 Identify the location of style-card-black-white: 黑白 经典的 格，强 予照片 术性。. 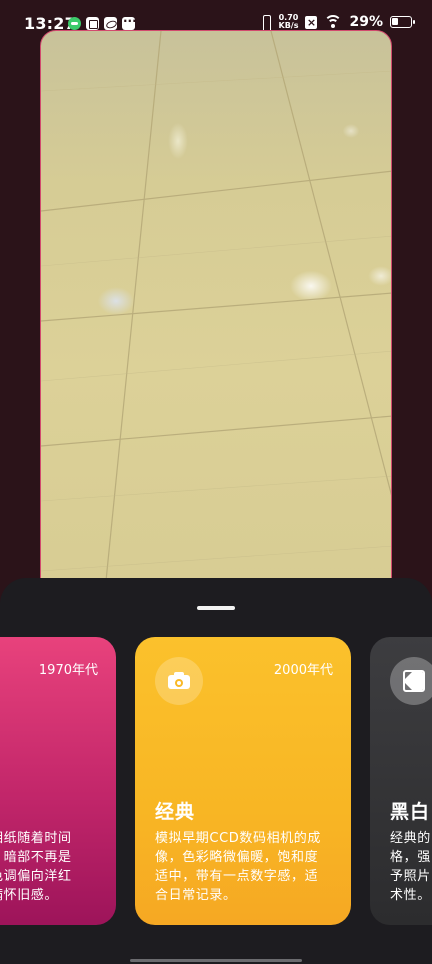
(401, 781).